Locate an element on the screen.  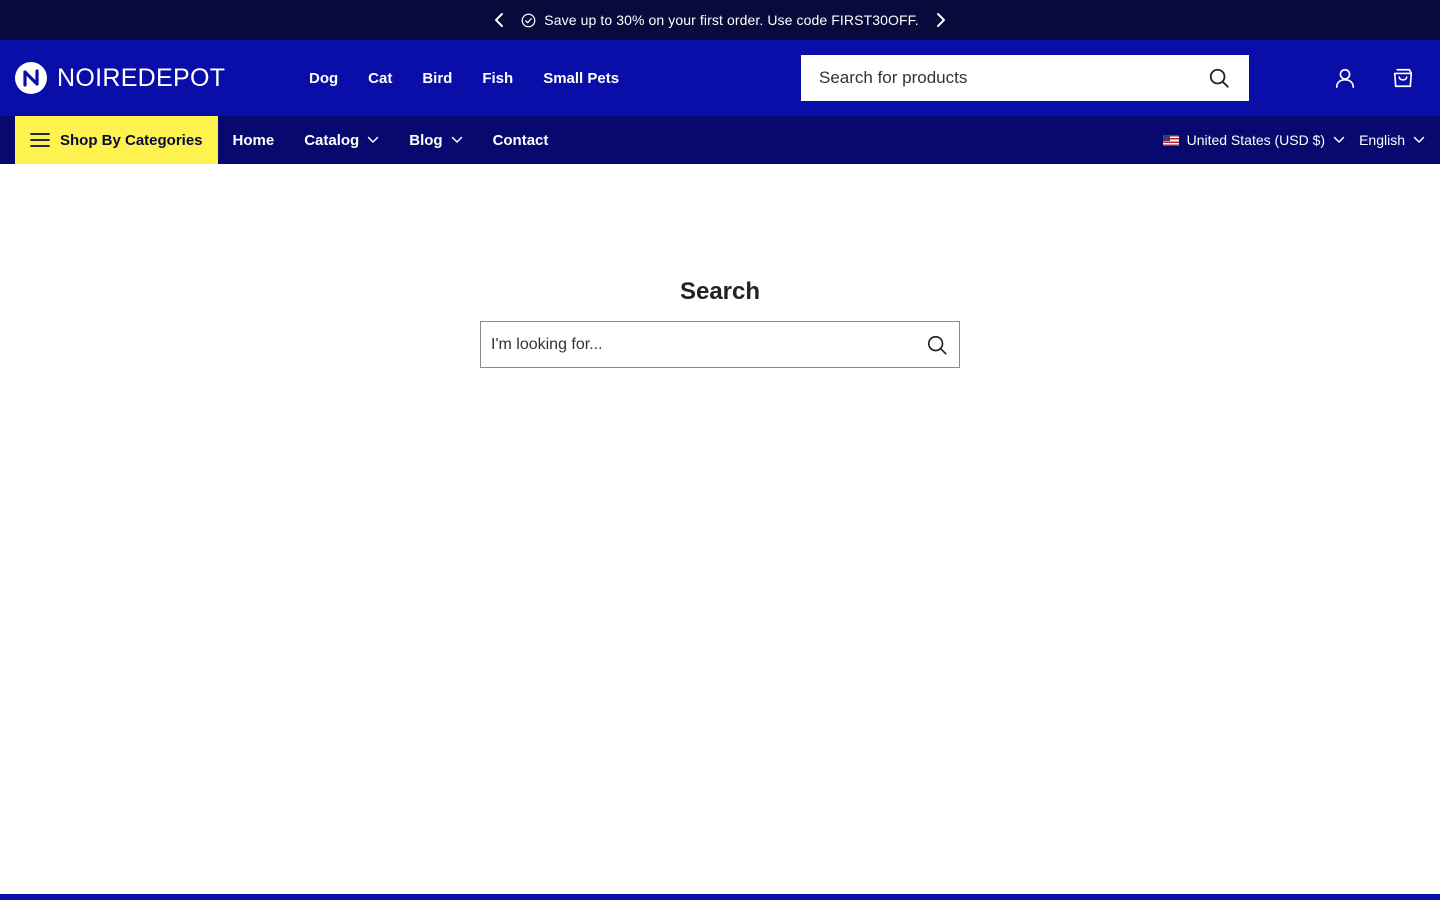
country-label: United States (USD $) is located at coordinates (1256, 140).